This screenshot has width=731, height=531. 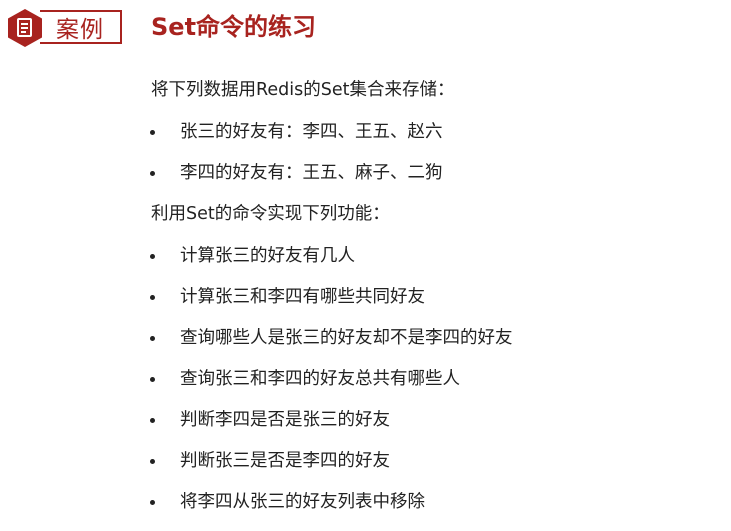 What do you see at coordinates (270, 214) in the screenshot?
I see `tasks-intro-text: 利用Set的命令实现下列功能：` at bounding box center [270, 214].